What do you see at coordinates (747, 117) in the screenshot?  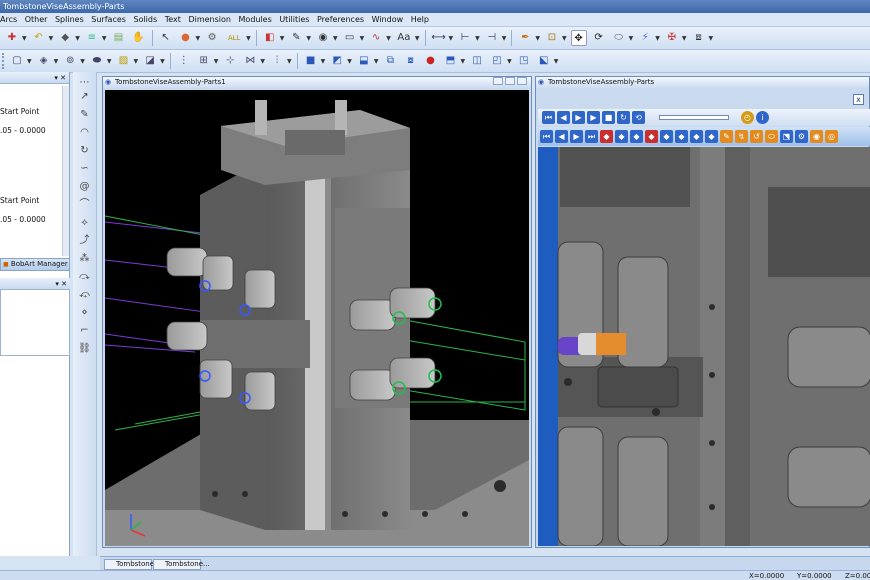 I see `clock-icon: ◴` at bounding box center [747, 117].